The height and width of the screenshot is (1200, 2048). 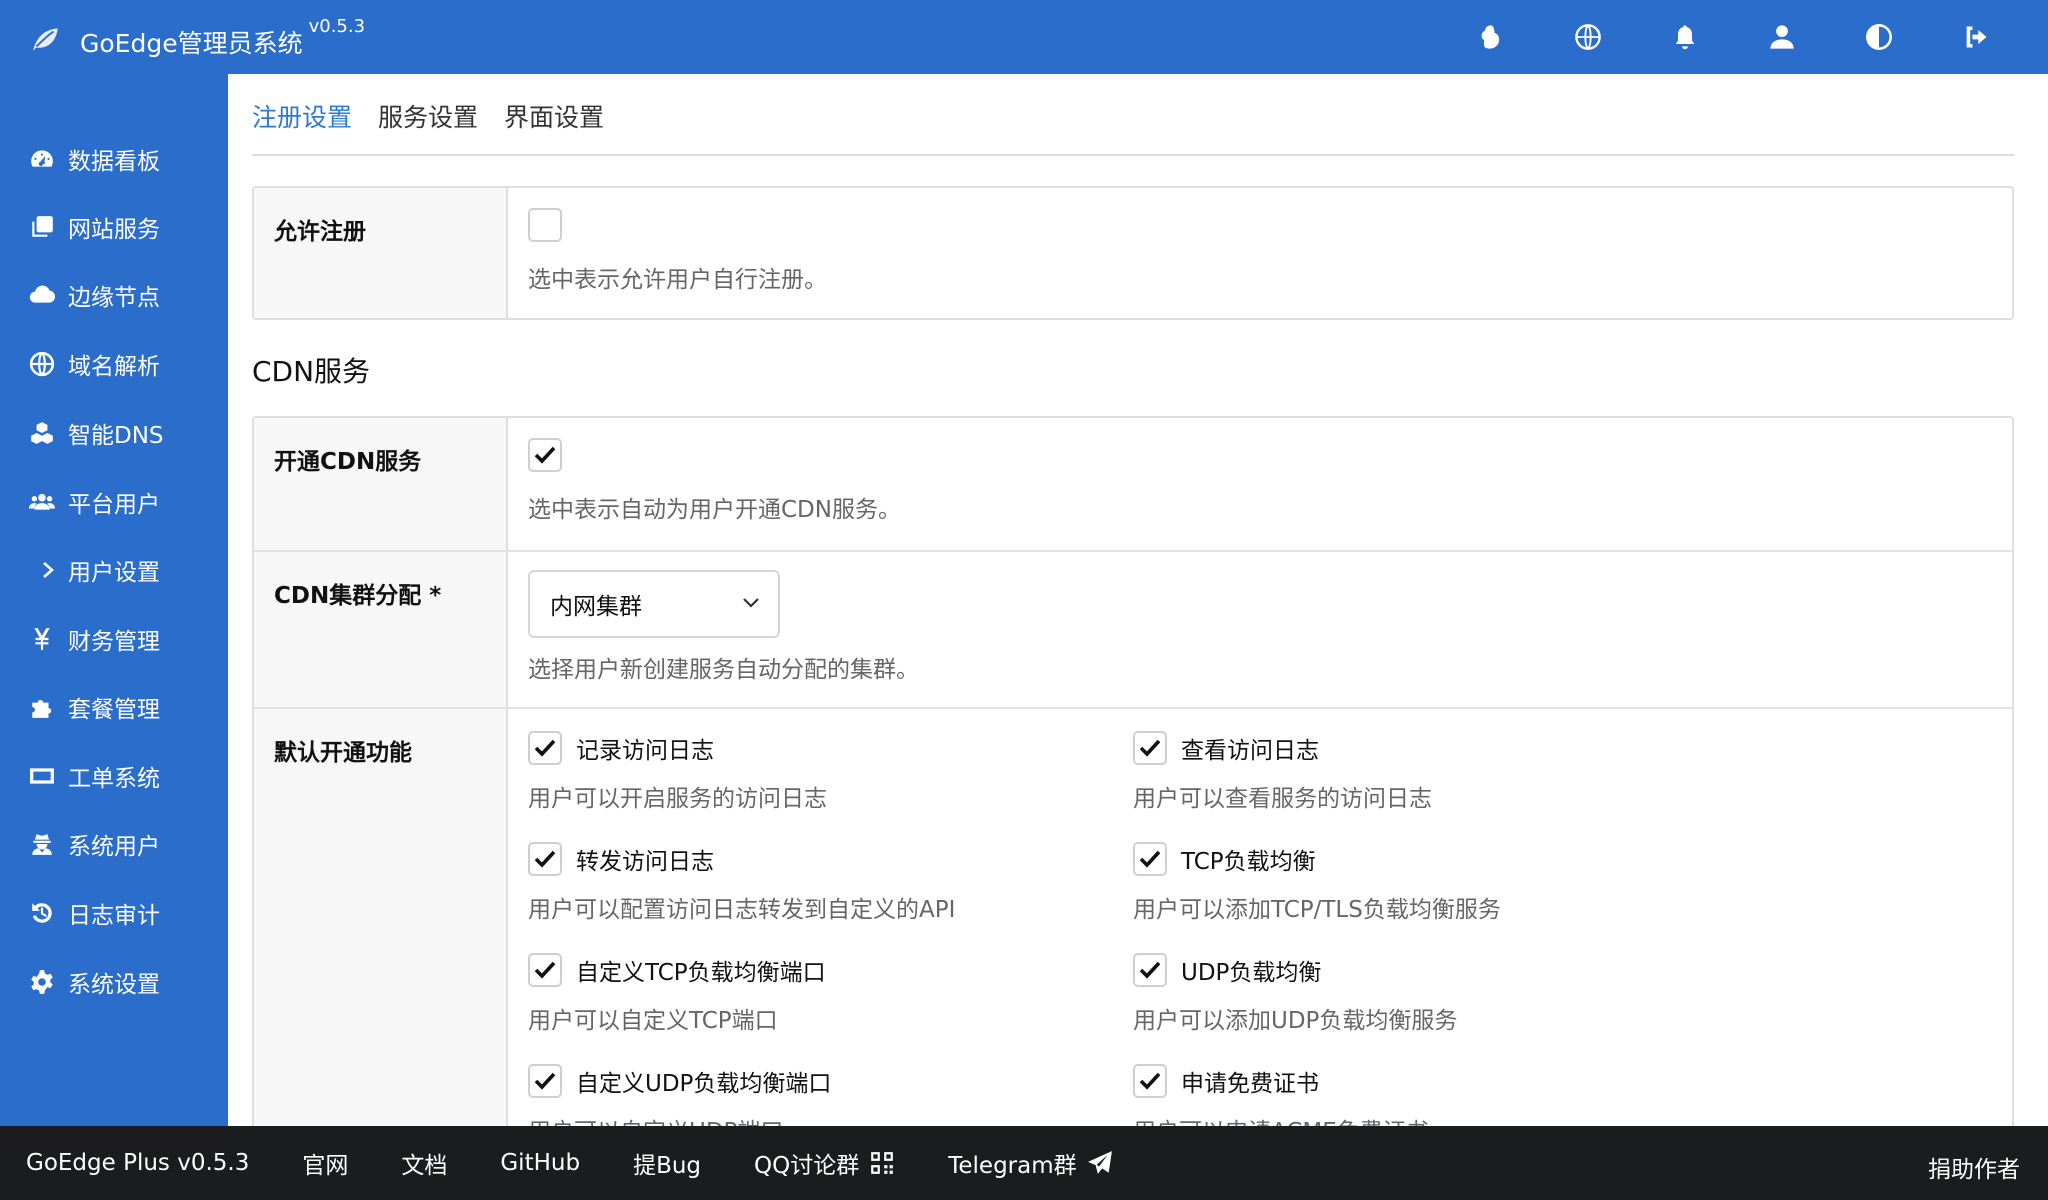 What do you see at coordinates (807, 1166) in the screenshot?
I see `footer-qq-group-label: QQ讨论群` at bounding box center [807, 1166].